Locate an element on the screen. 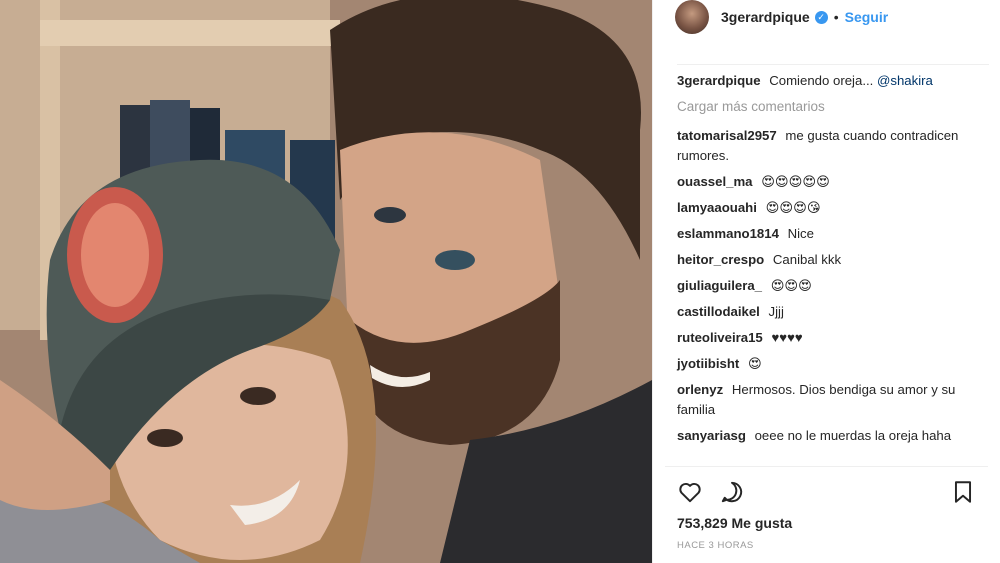 The image size is (1000, 563). comment-item: jyotiibisht 😍 is located at coordinates (833, 364).